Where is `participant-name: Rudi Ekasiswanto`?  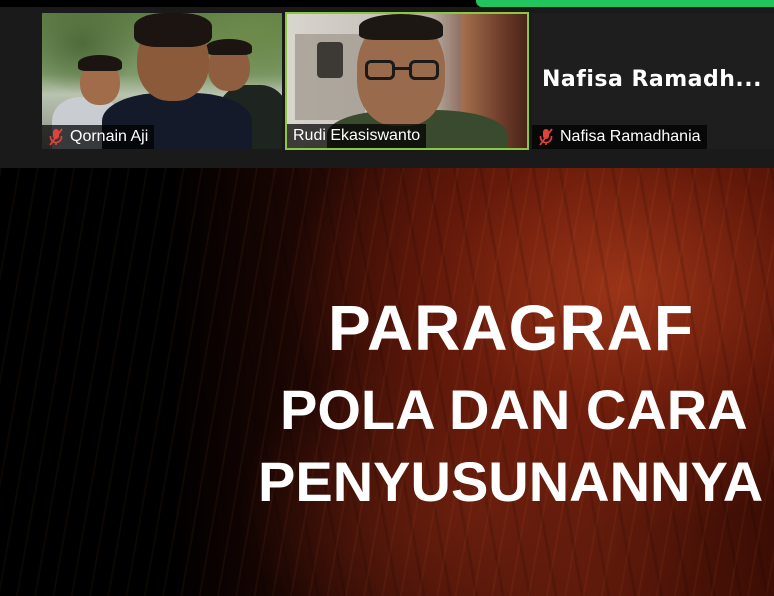
participant-name: Rudi Ekasiswanto is located at coordinates (357, 135).